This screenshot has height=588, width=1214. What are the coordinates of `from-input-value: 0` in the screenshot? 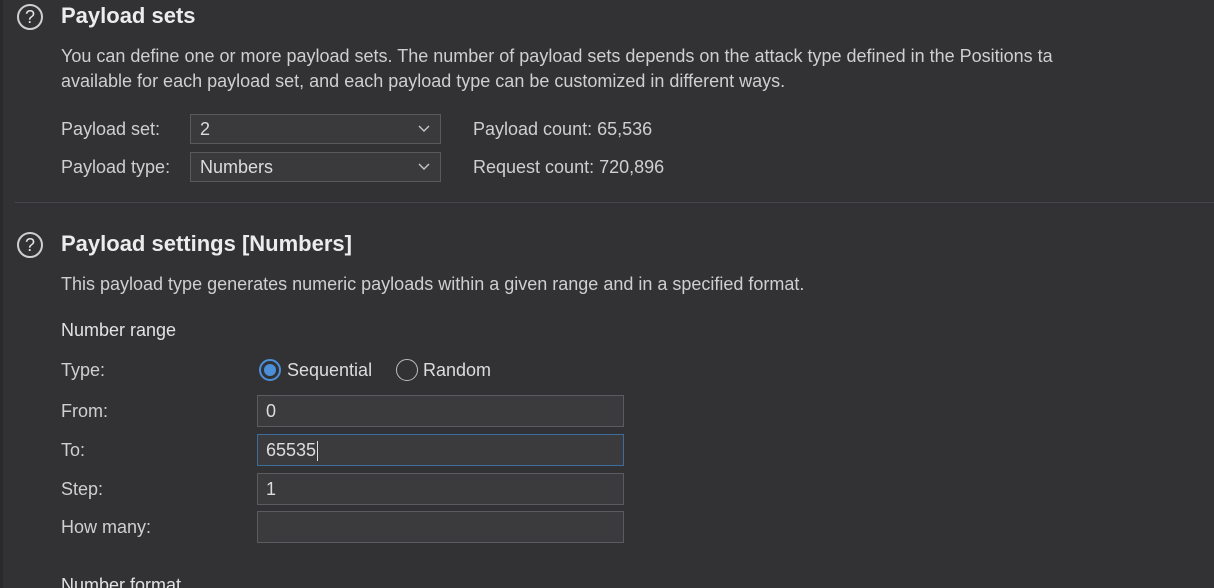 It's located at (271, 411).